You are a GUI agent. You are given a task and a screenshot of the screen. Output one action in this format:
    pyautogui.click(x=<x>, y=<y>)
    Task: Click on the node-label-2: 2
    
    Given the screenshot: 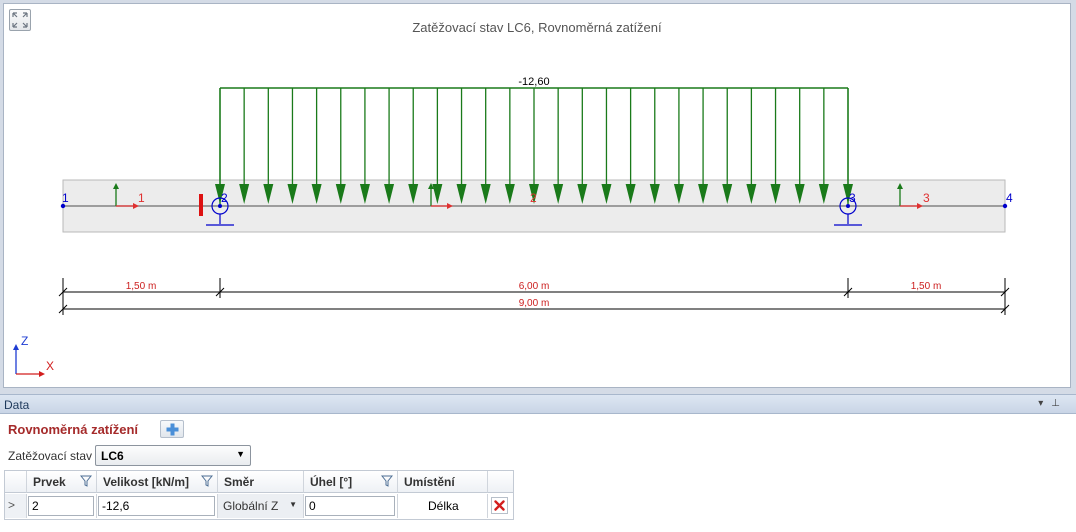 What is the action you would take?
    pyautogui.click(x=224, y=198)
    